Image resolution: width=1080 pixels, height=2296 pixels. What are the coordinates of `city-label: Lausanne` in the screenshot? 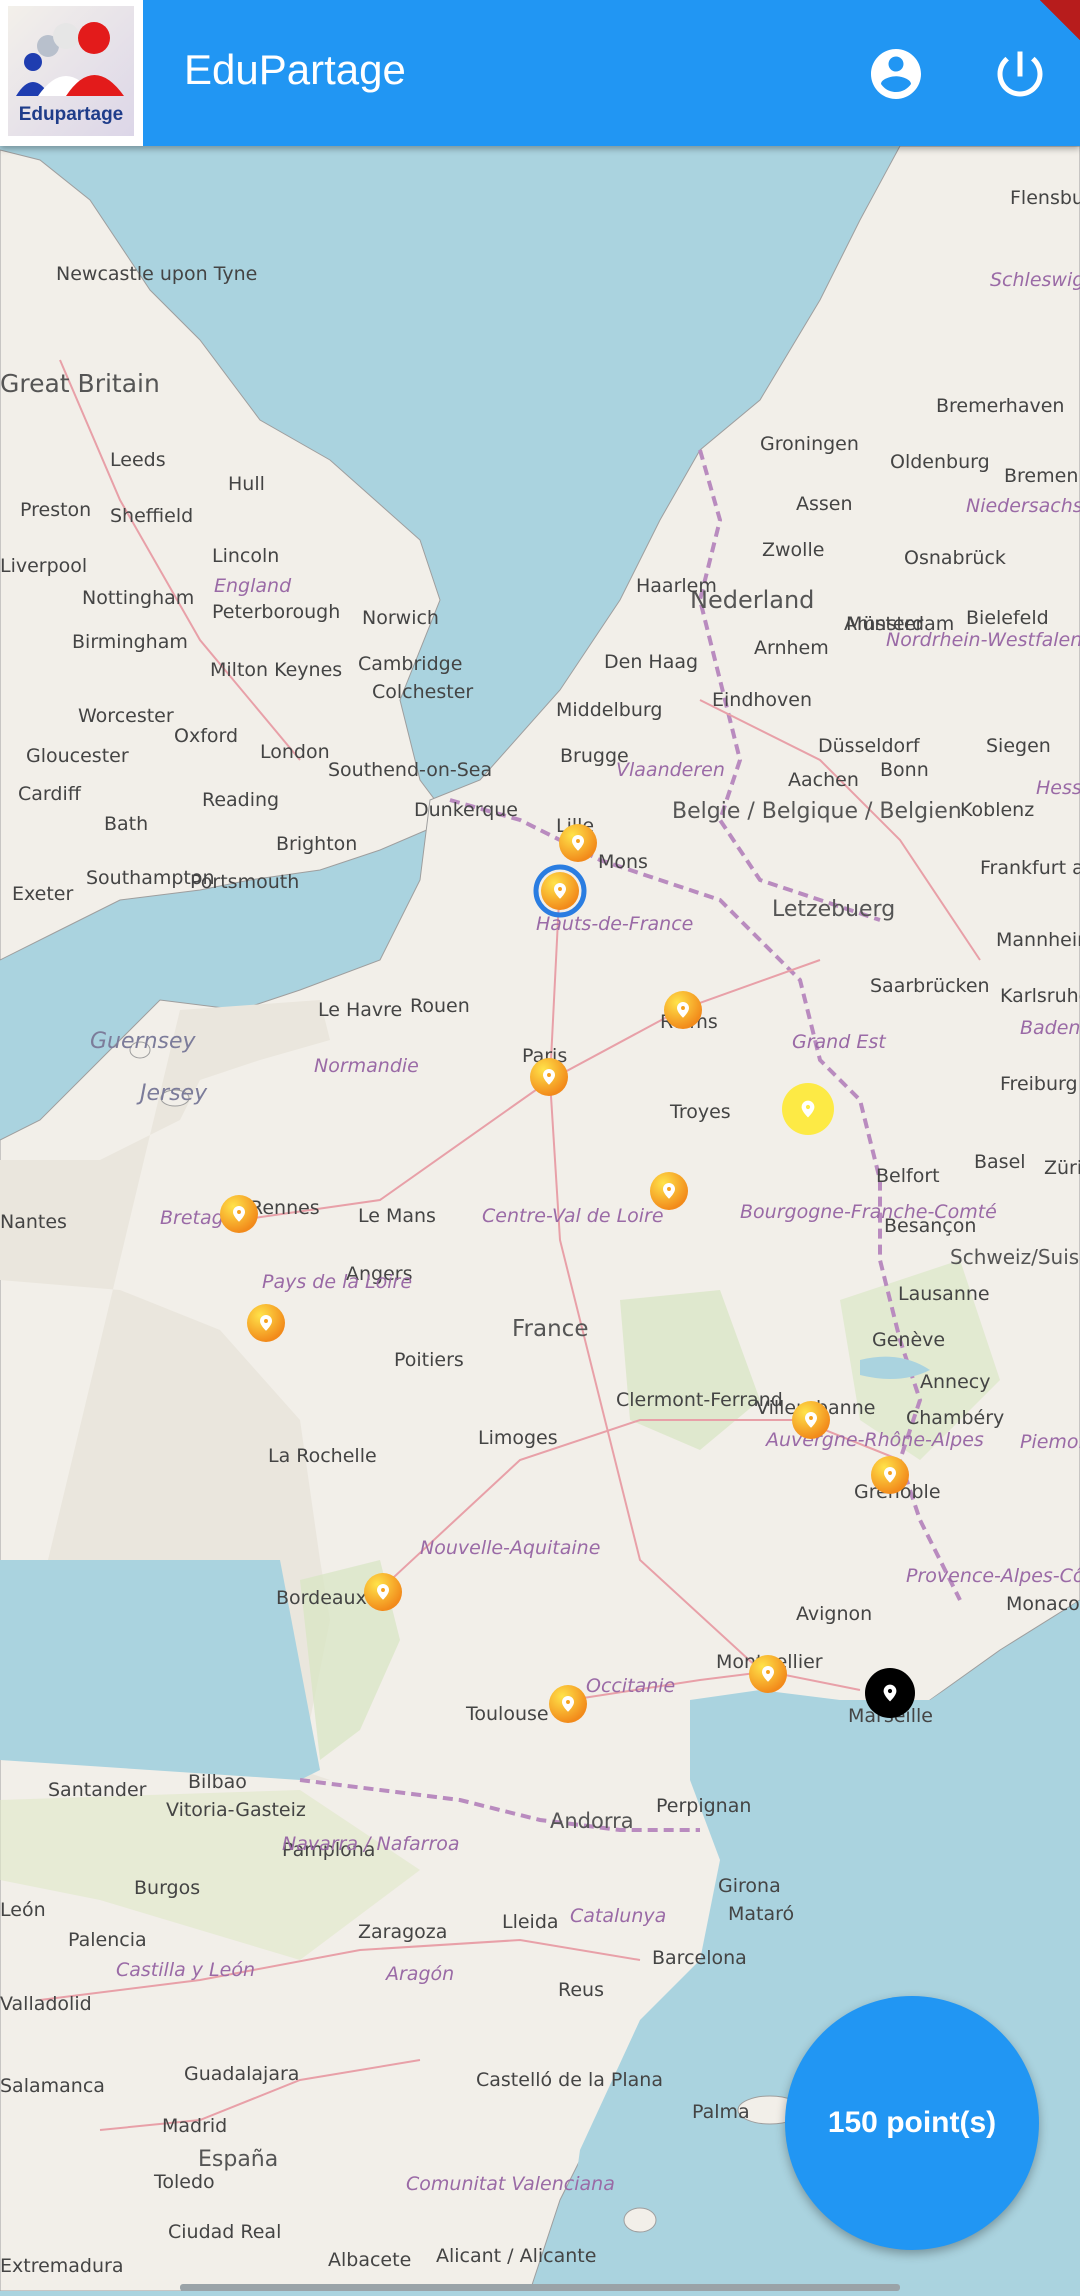 It's located at (944, 1294).